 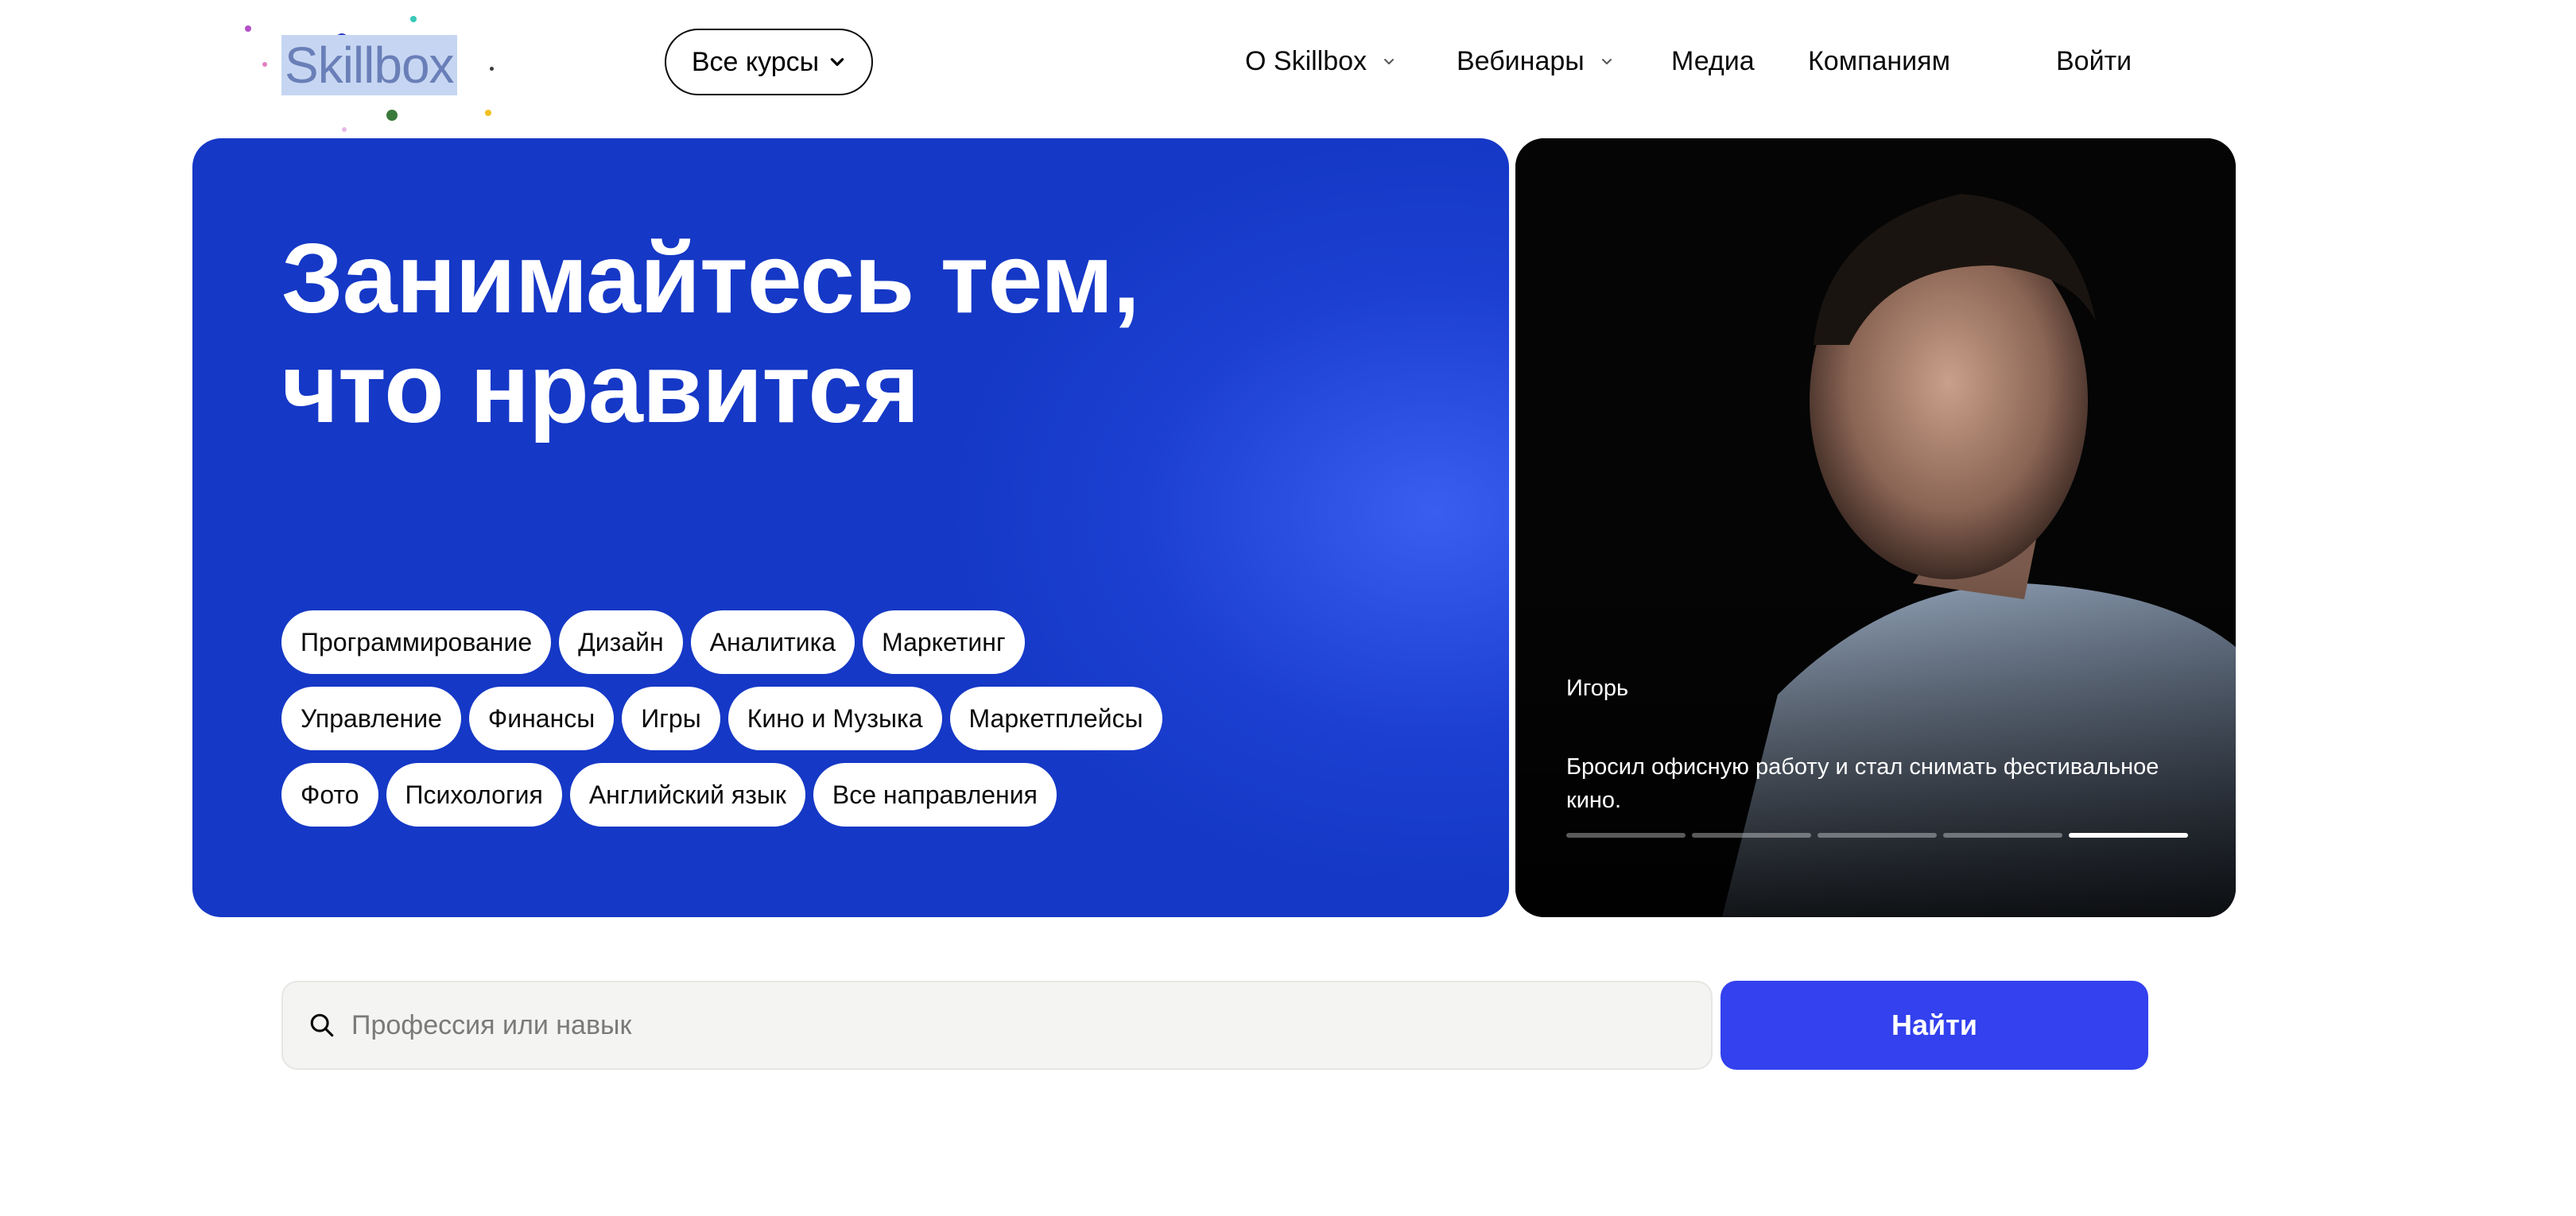 I want to click on chip-programming: Программирование, so click(x=417, y=642).